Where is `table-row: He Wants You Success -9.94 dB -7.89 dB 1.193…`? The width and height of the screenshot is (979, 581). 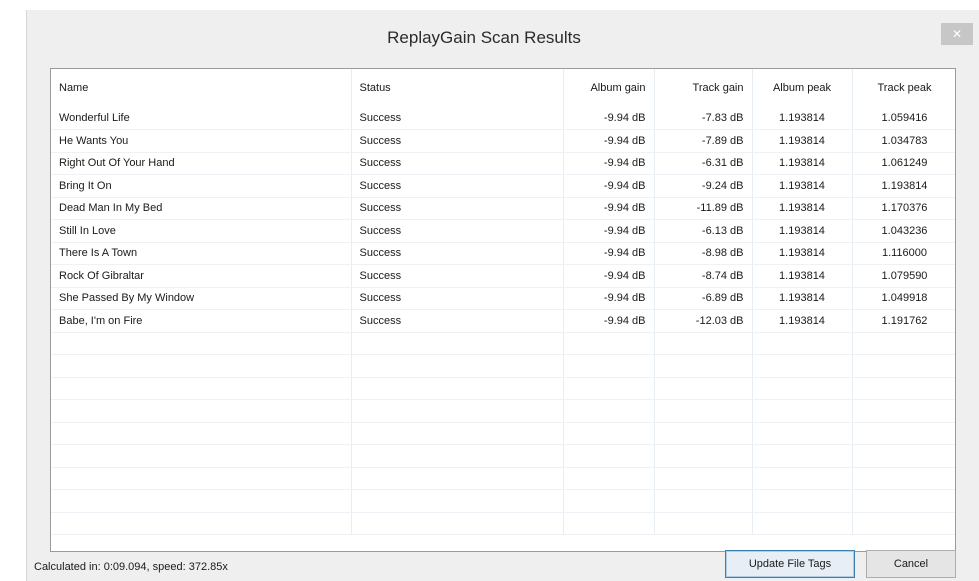
table-row: He Wants You Success -9.94 dB -7.89 dB 1.193… is located at coordinates (503, 141).